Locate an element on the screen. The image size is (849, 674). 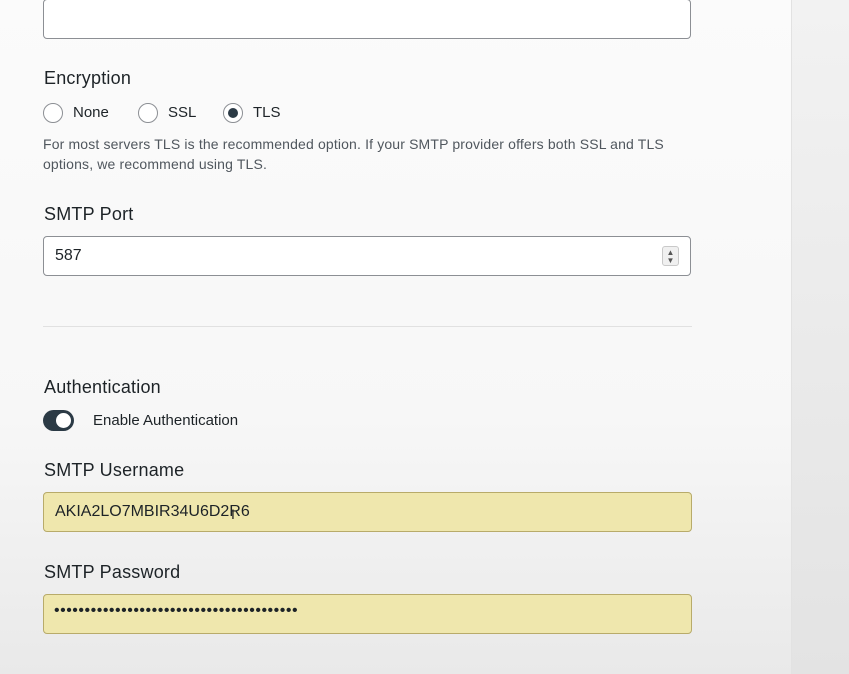
enable-authentication-toggle is located at coordinates (58, 420).